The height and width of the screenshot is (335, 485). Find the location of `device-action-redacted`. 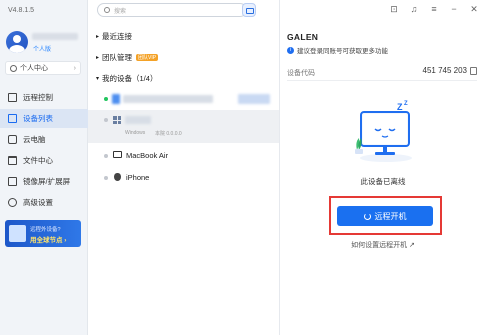

device-action-redacted is located at coordinates (254, 99).